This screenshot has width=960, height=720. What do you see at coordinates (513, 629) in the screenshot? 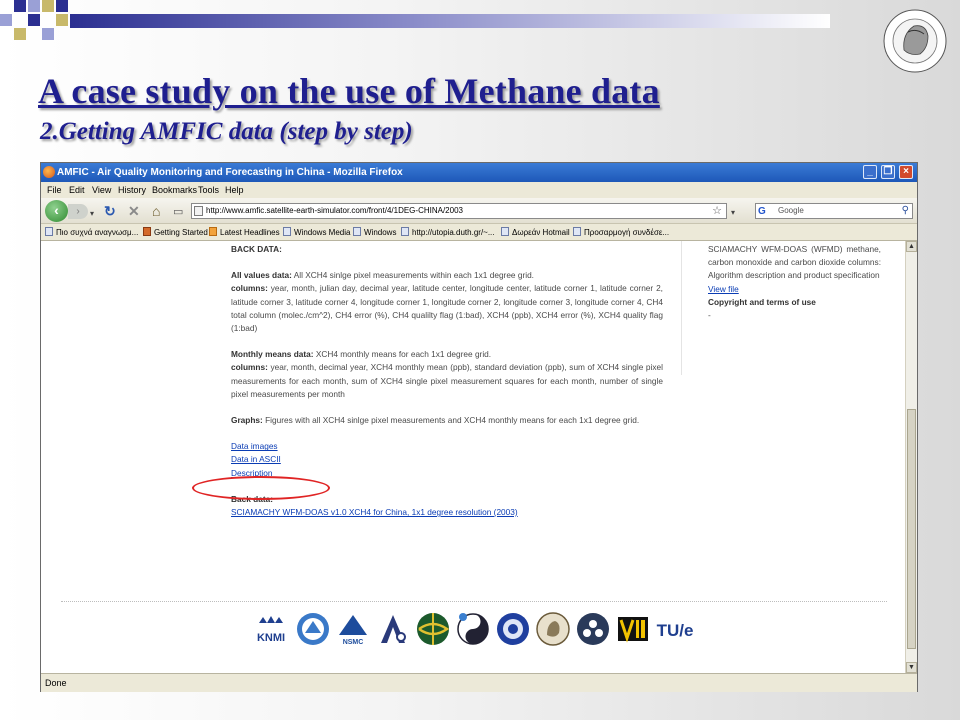
I see `institute-seal-logo` at bounding box center [513, 629].